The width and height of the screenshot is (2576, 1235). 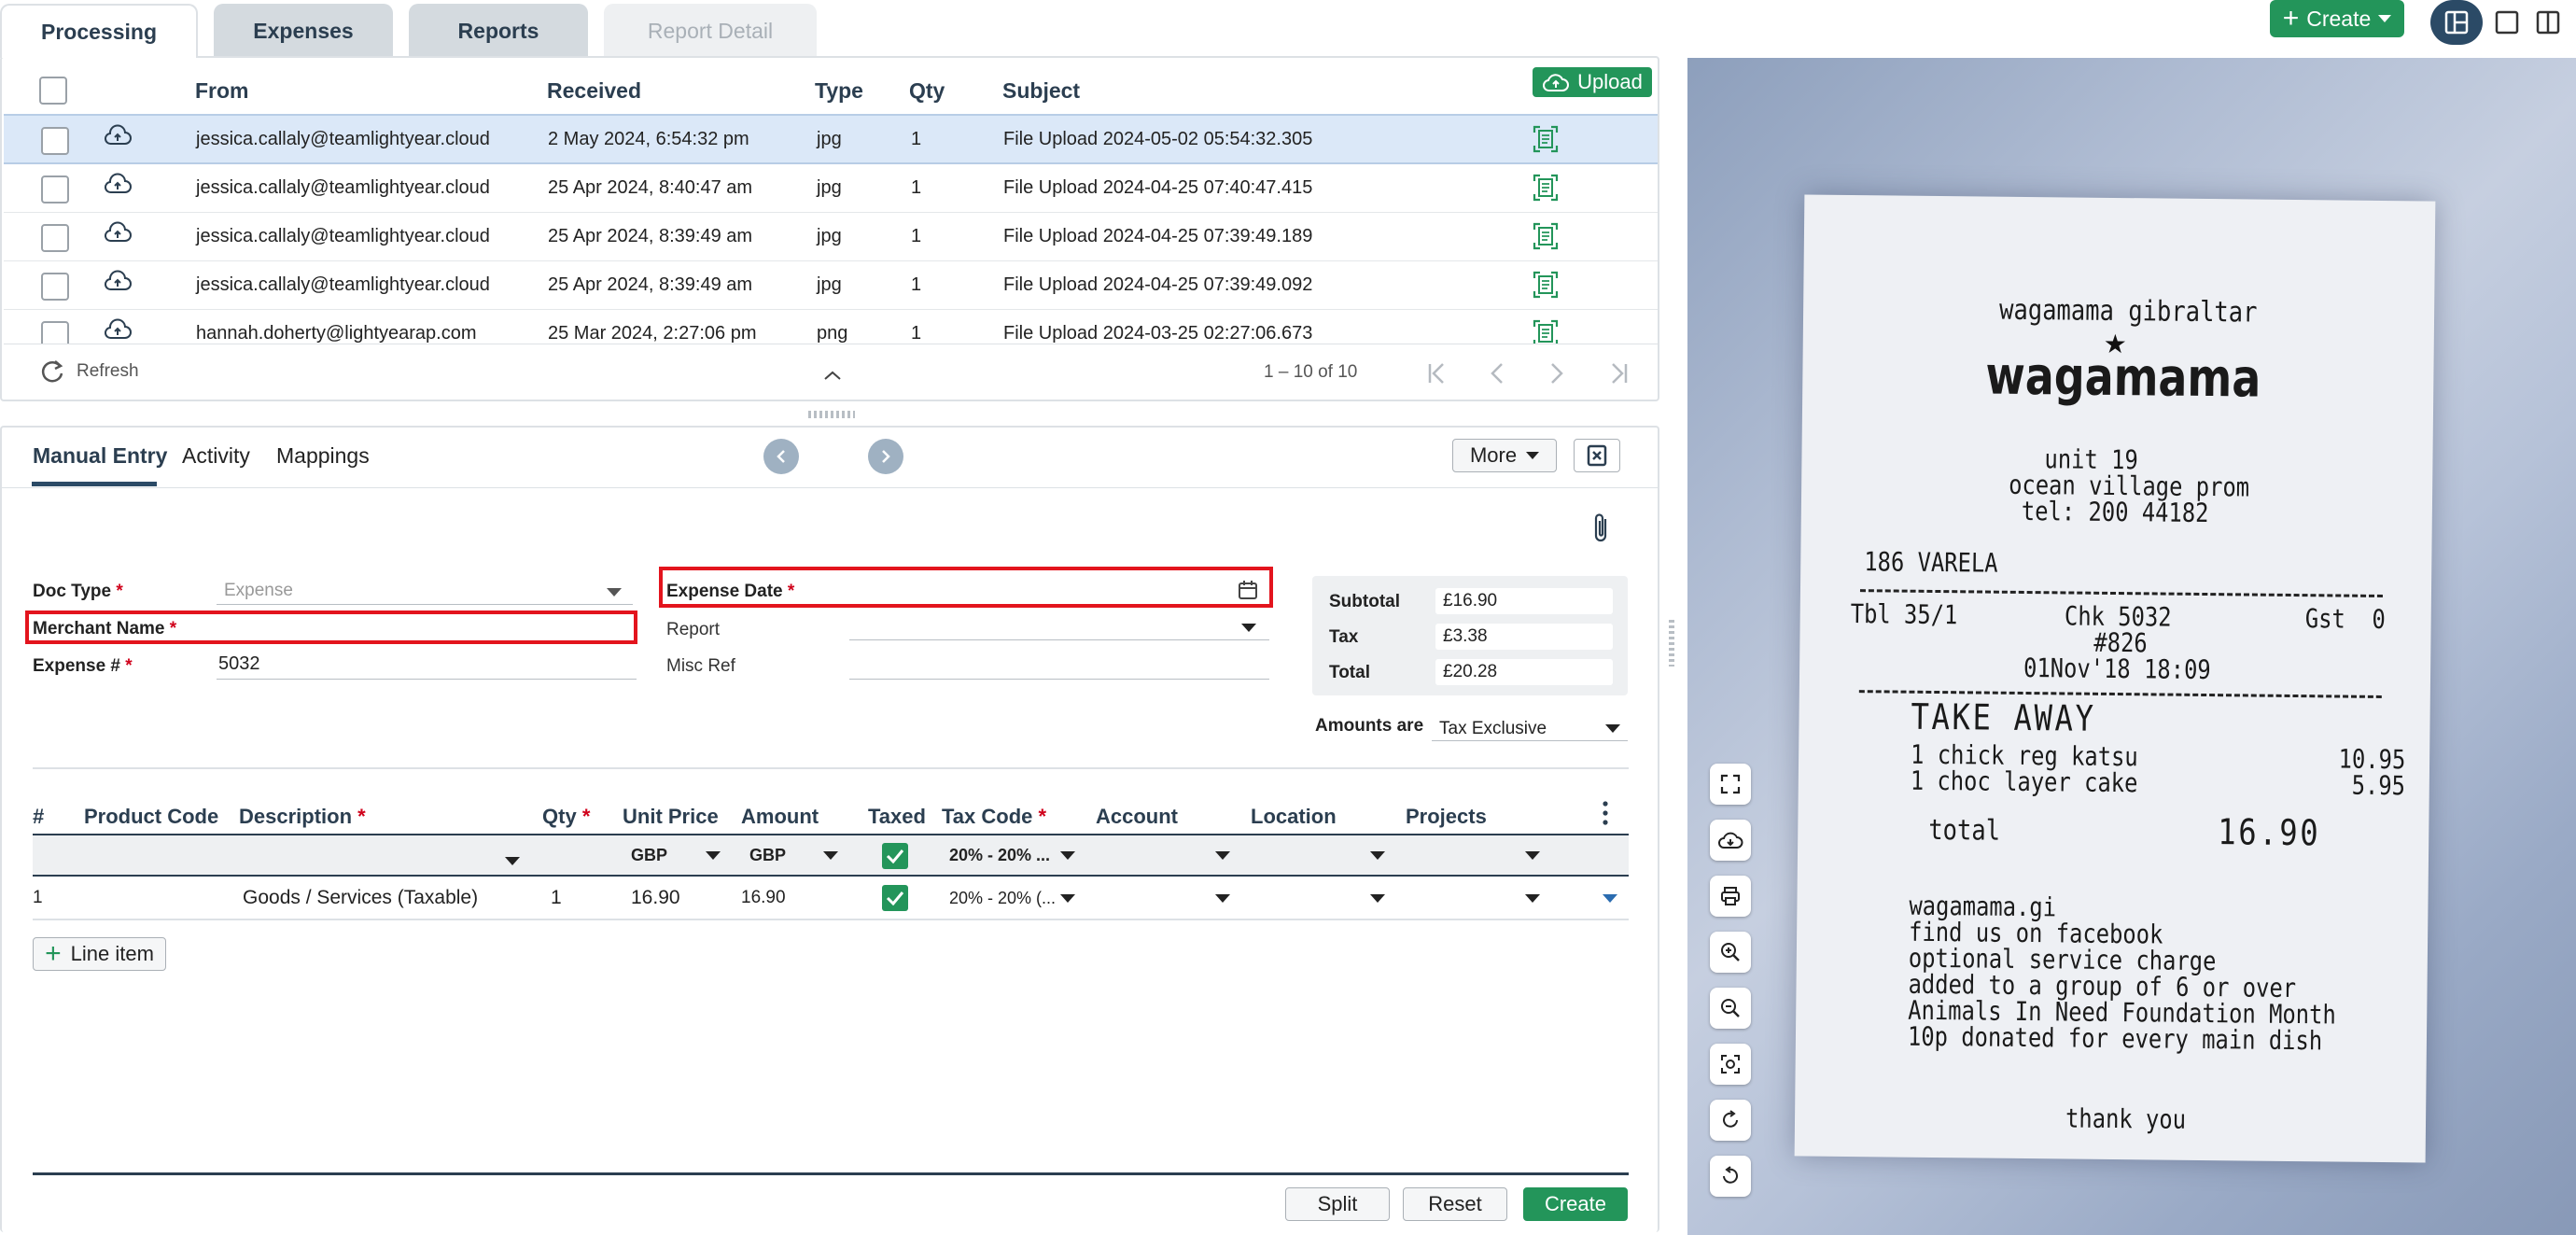 What do you see at coordinates (895, 856) in the screenshot?
I see `taxed-all-checkbox` at bounding box center [895, 856].